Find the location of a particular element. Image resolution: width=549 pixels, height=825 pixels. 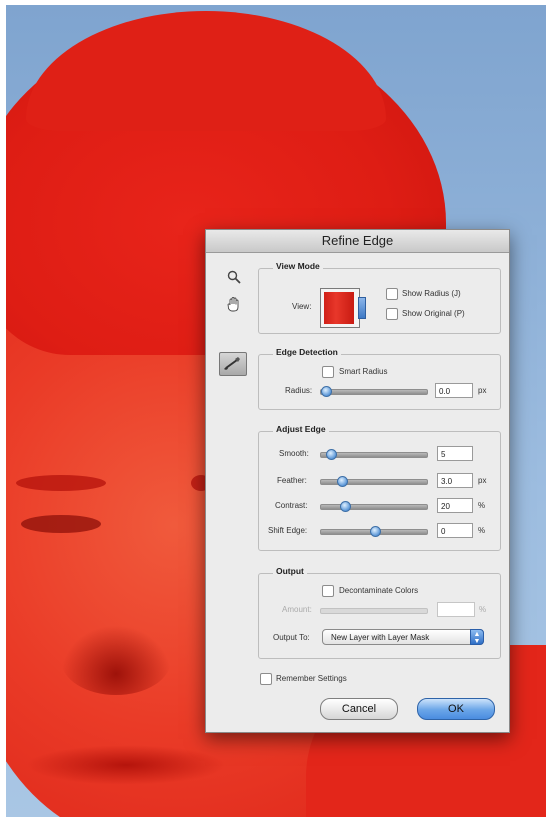

contrast-unit: % is located at coordinates (482, 505).